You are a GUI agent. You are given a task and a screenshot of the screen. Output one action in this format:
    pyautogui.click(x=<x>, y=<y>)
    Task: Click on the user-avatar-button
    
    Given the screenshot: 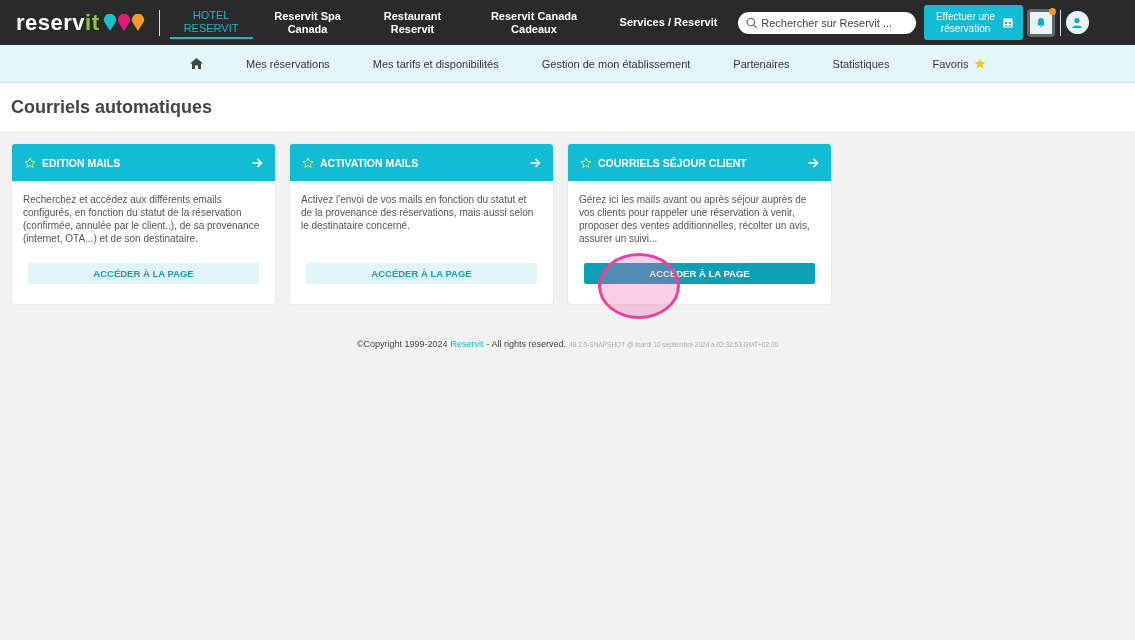 What is the action you would take?
    pyautogui.click(x=1077, y=22)
    